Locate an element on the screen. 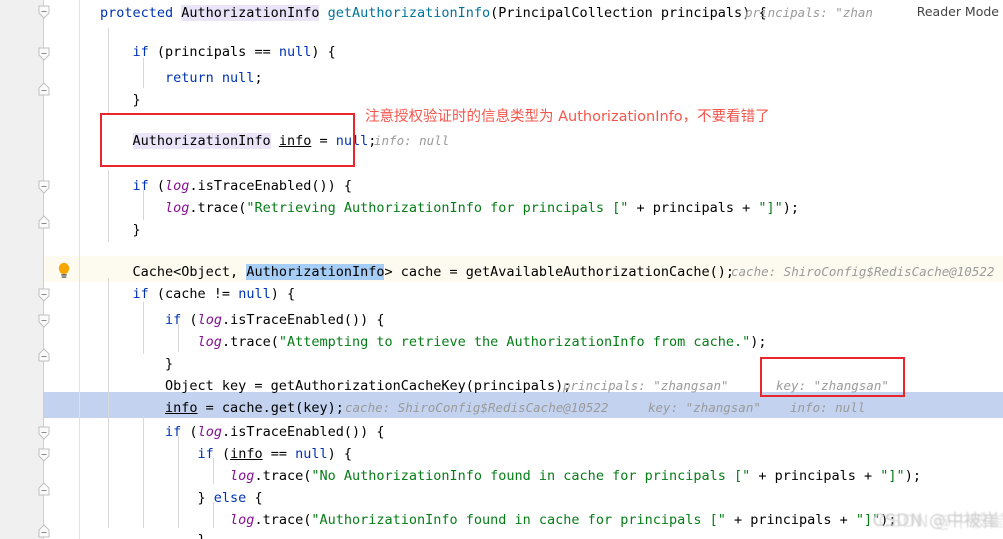 This screenshot has width=1003, height=539. code-line-text: info = cache.get(key); is located at coordinates (222, 408).